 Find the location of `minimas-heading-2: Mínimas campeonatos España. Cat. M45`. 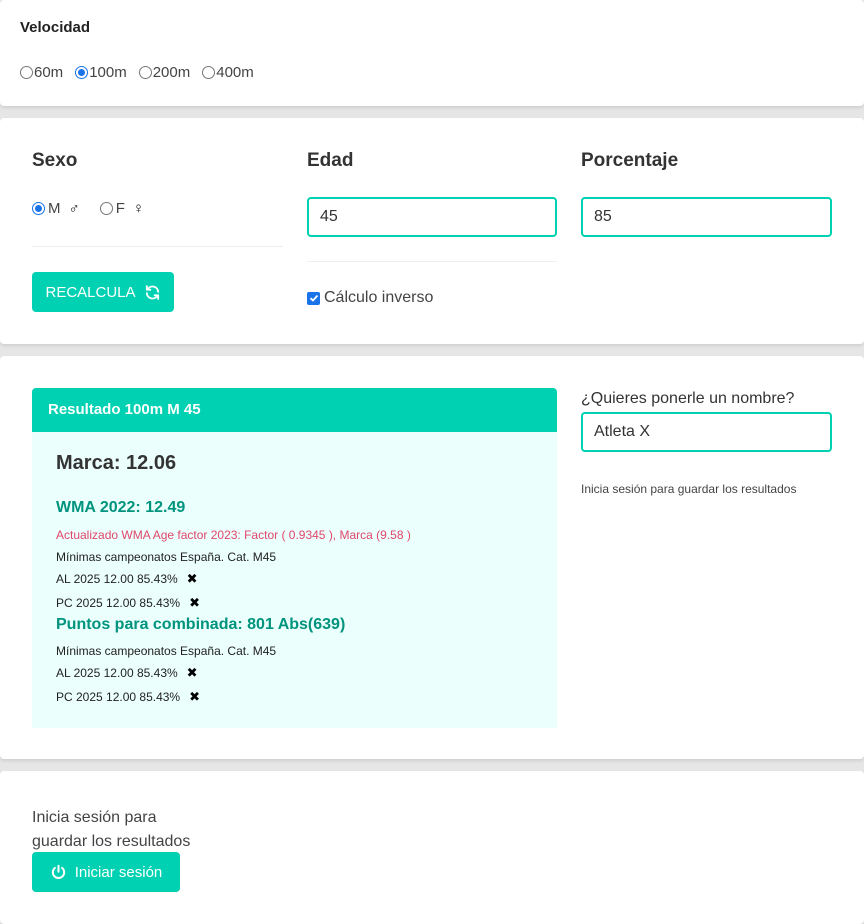

minimas-heading-2: Mínimas campeonatos España. Cat. M45 is located at coordinates (166, 651).